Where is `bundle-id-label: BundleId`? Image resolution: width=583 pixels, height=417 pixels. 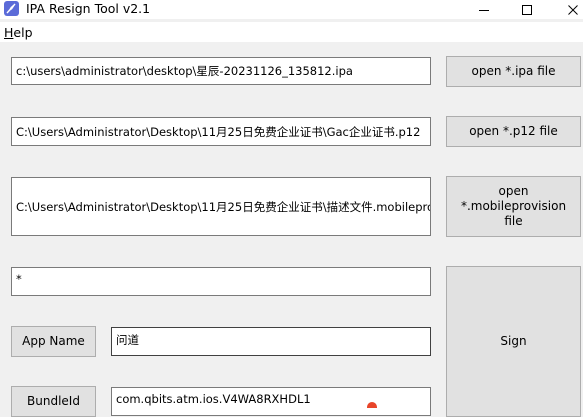 bundle-id-label: BundleId is located at coordinates (53, 401).